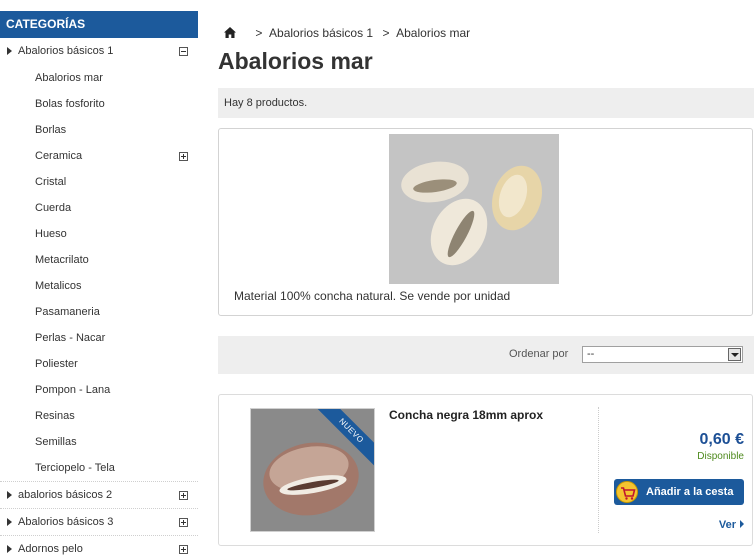  What do you see at coordinates (69, 78) in the screenshot?
I see `subcategory-label: Abalorios mar` at bounding box center [69, 78].